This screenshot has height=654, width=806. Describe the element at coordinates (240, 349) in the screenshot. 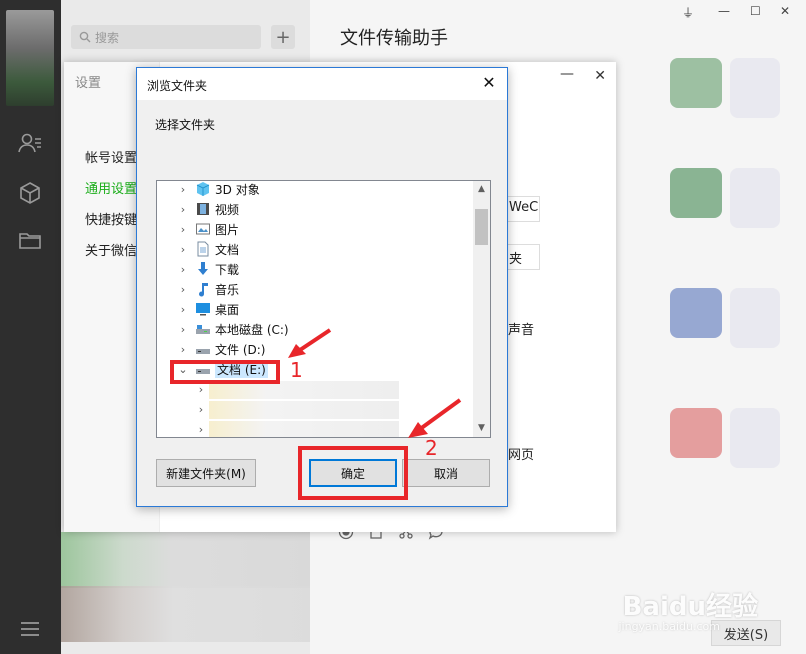

I see `tree-item-label: 文件 (D:)` at that location.